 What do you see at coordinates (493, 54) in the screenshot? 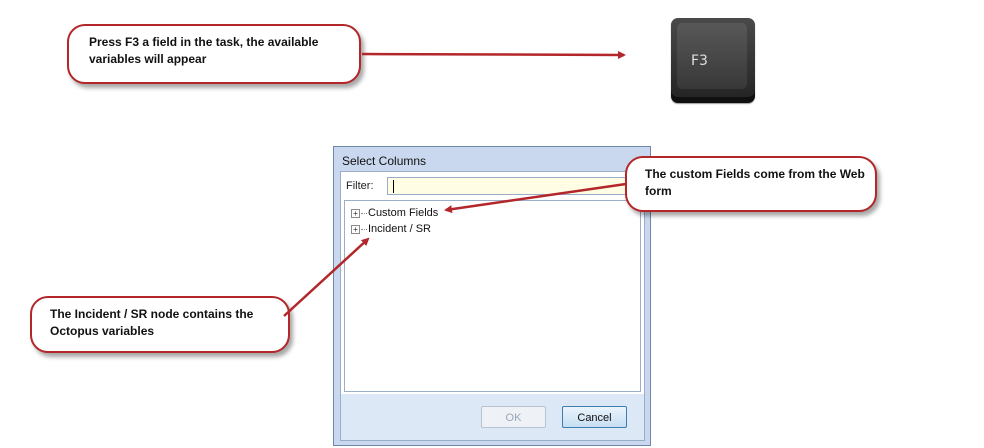
I see `arrow-to-f3-key` at bounding box center [493, 54].